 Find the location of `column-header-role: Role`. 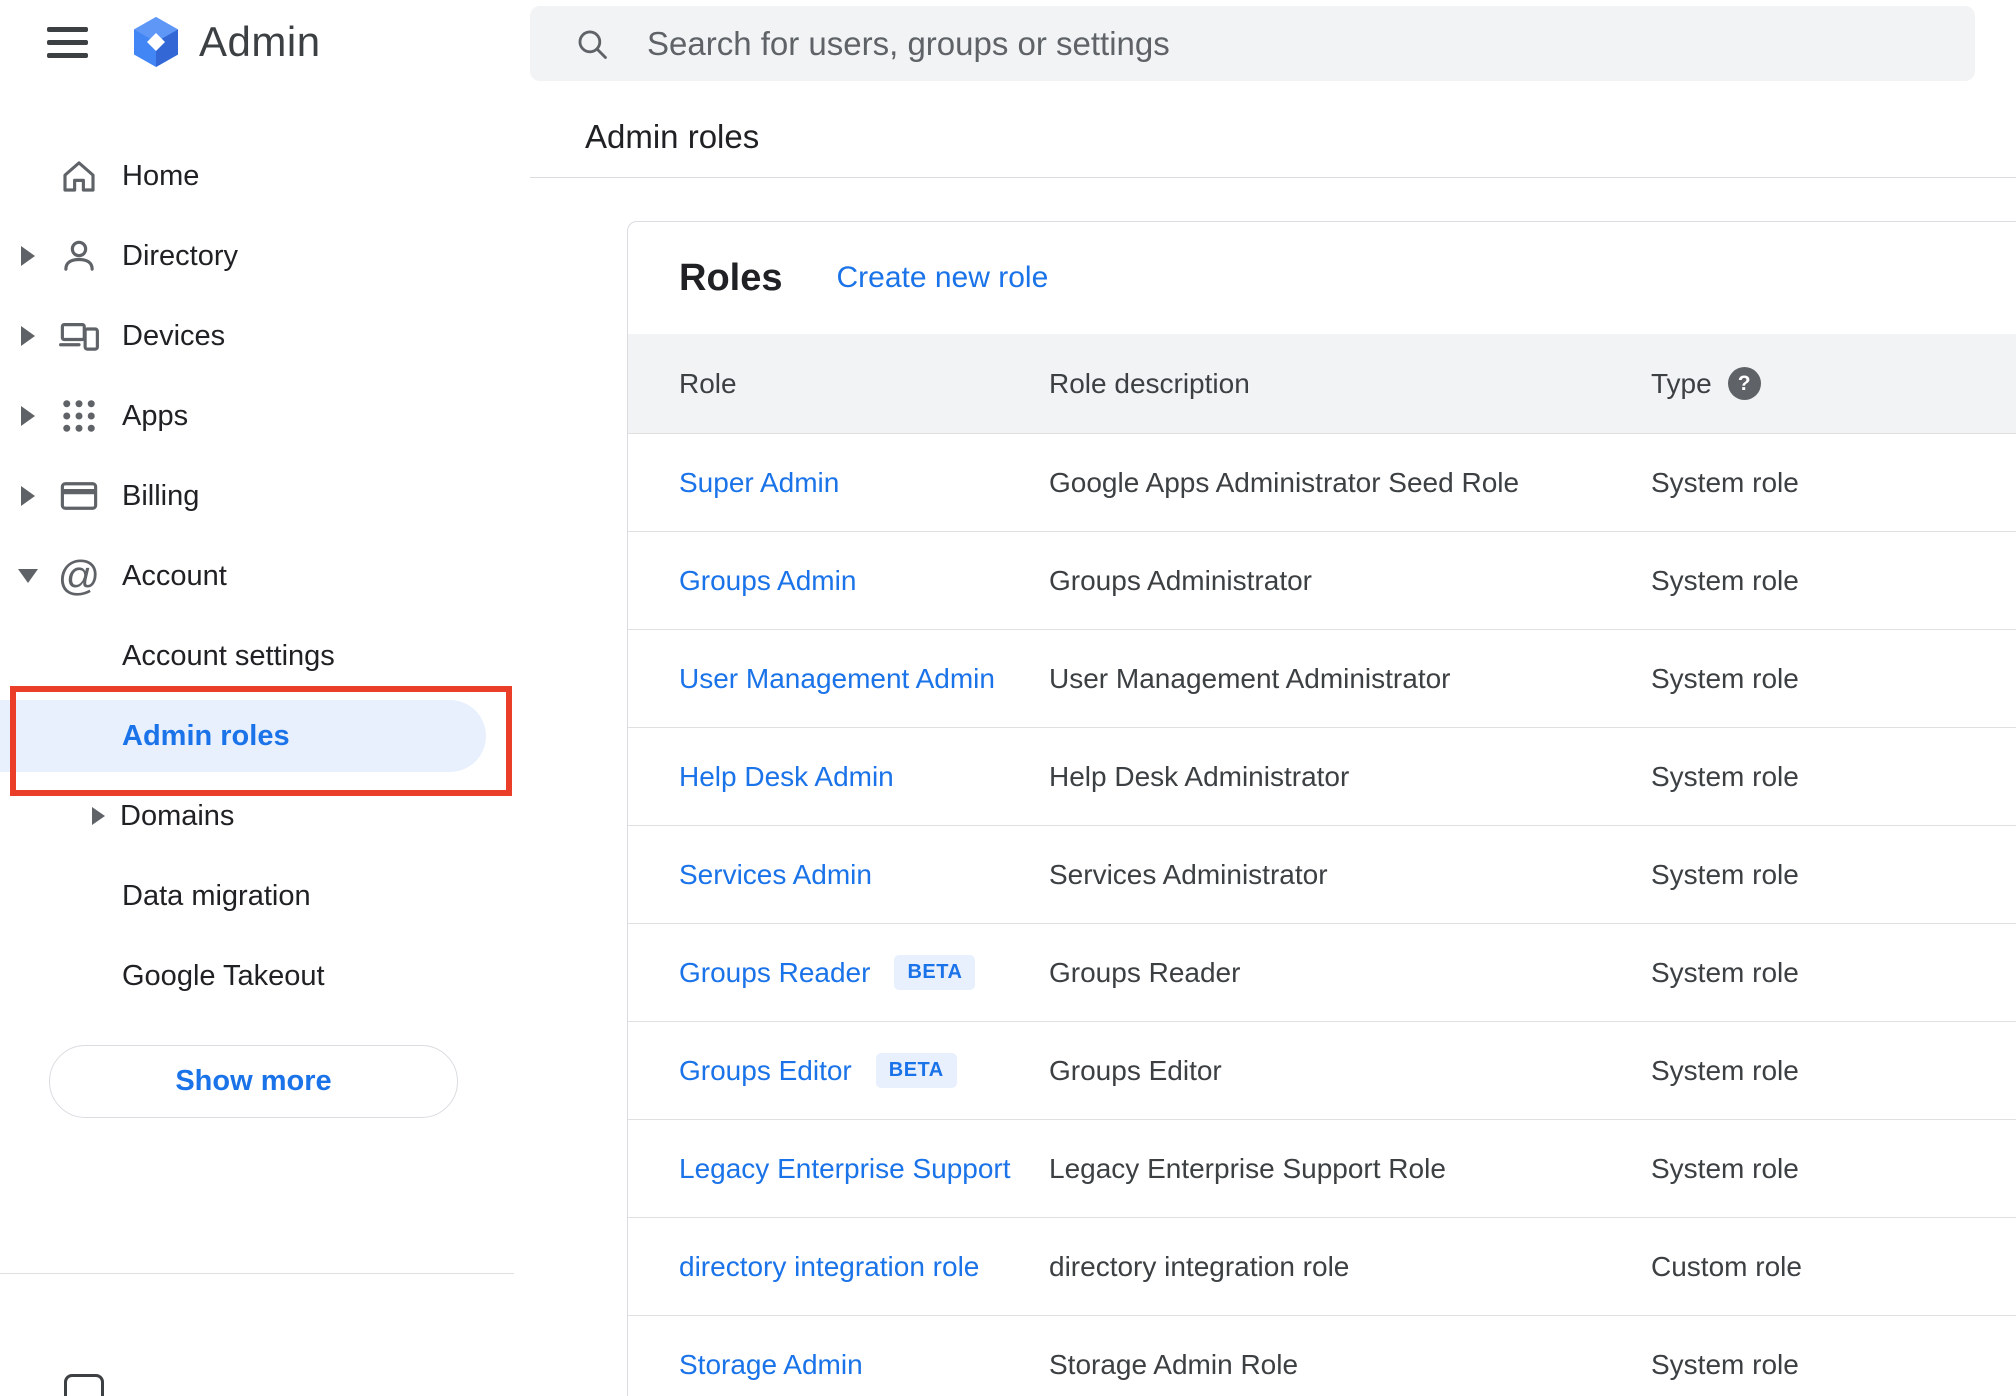

column-header-role: Role is located at coordinates (708, 383).